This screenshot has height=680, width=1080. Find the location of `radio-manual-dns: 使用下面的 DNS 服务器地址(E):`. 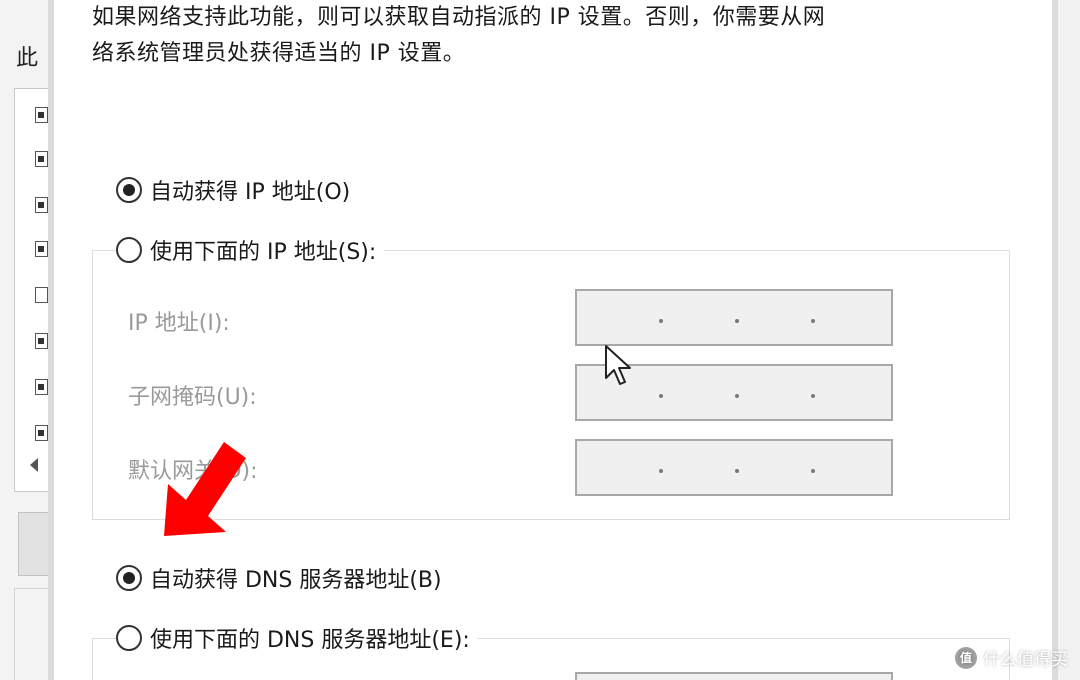

radio-manual-dns: 使用下面的 DNS 服务器地址(E): is located at coordinates (297, 638).